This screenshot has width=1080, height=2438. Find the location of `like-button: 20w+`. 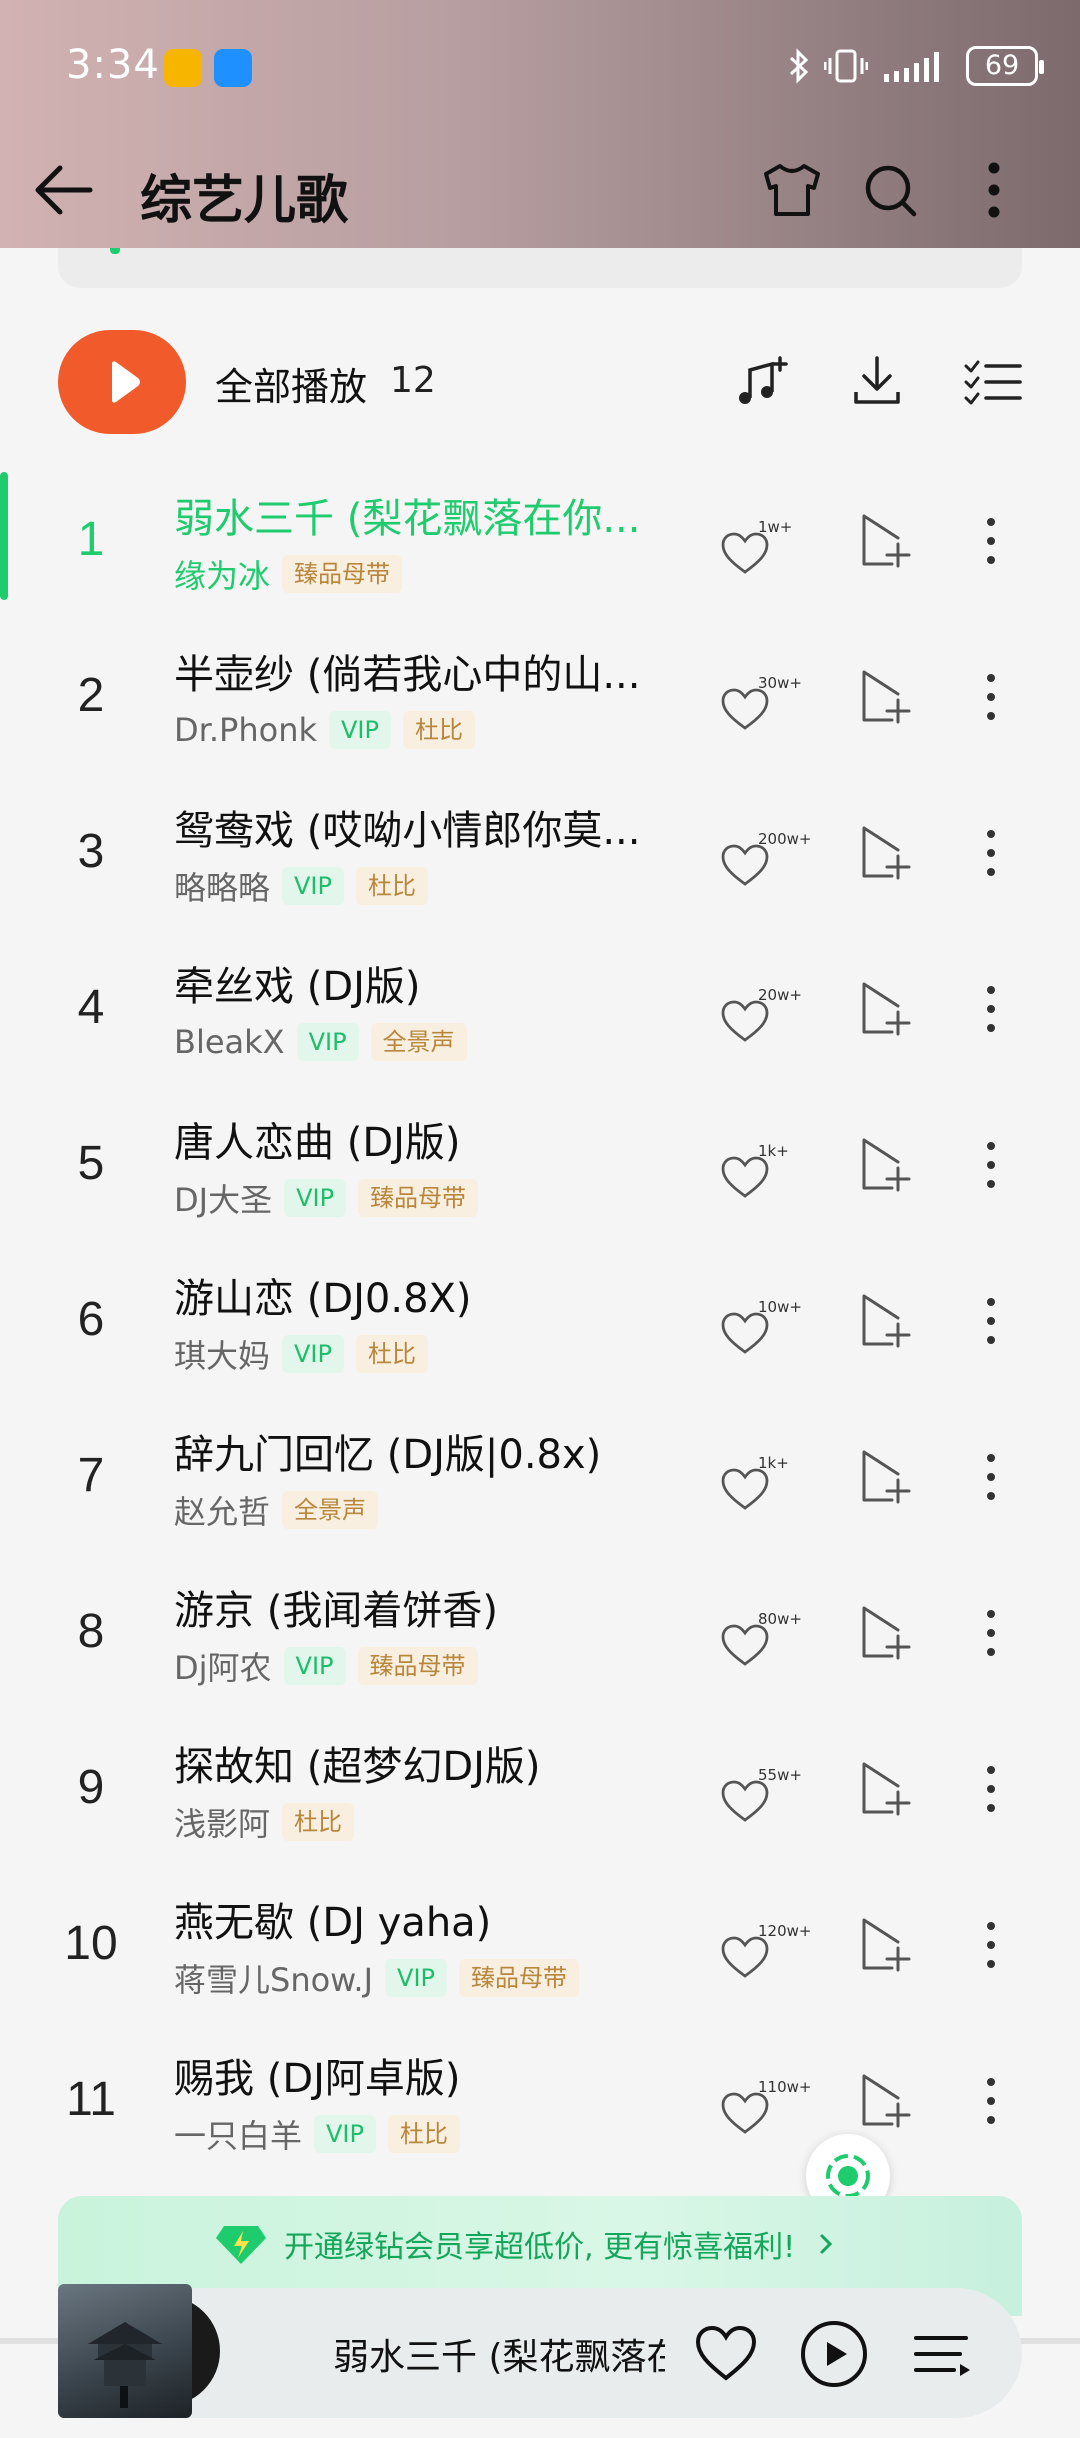

like-button: 20w+ is located at coordinates (763, 1019).